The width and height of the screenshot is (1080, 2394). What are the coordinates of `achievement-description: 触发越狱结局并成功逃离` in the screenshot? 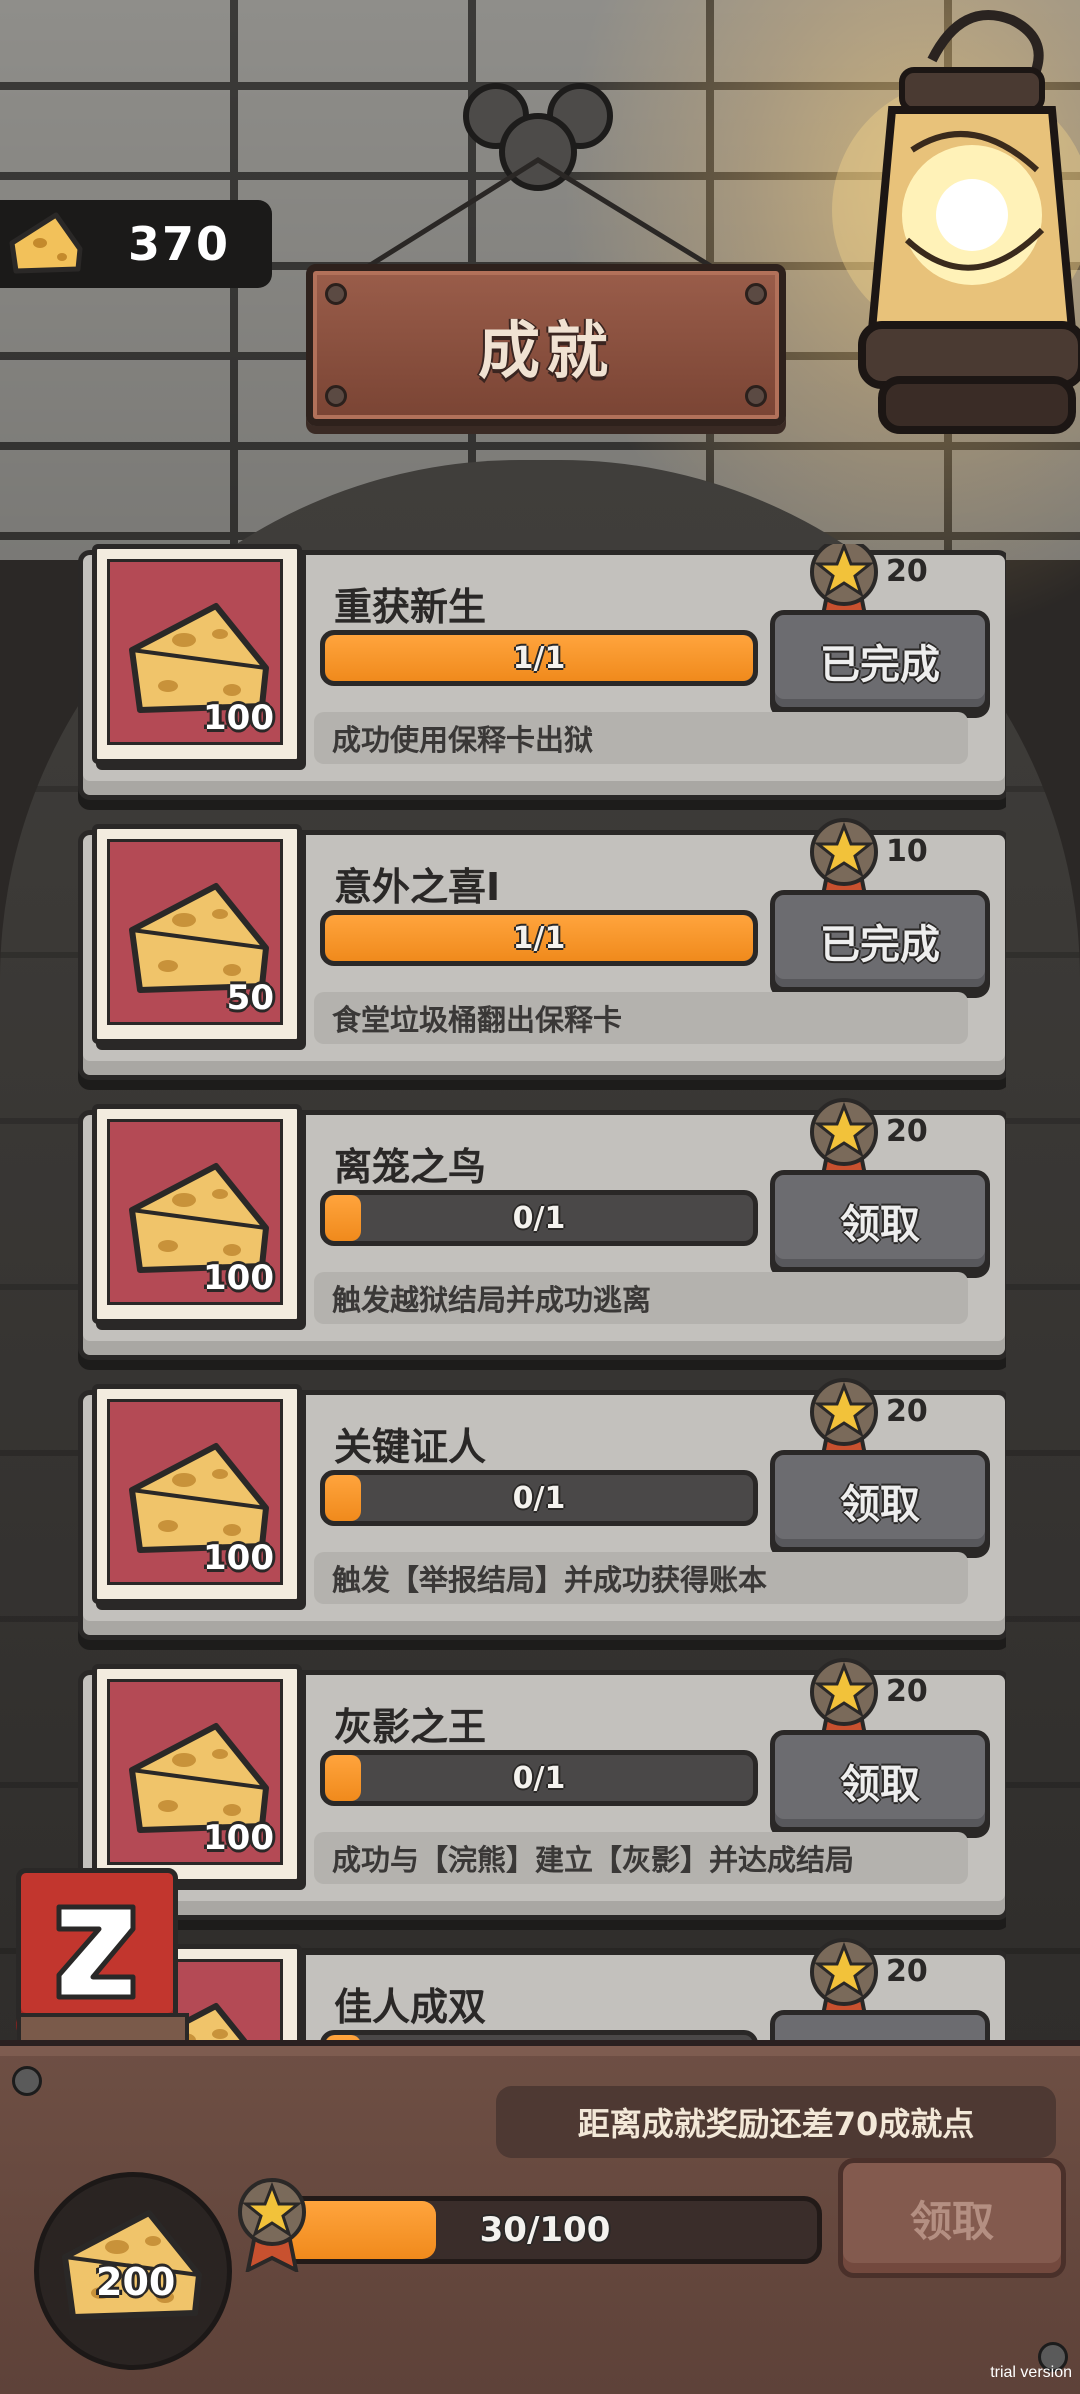 It's located at (641, 1298).